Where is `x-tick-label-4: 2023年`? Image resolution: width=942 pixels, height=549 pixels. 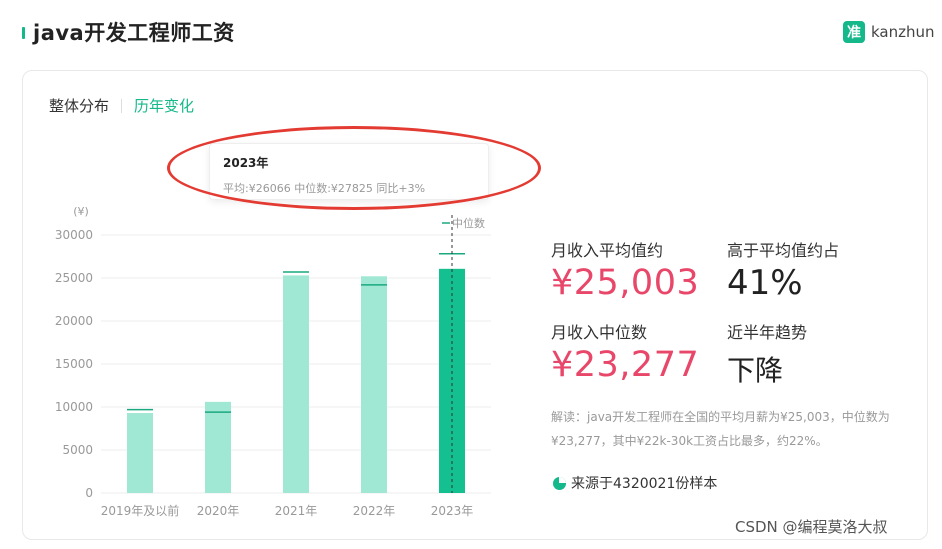
x-tick-label-4: 2023年 is located at coordinates (452, 511).